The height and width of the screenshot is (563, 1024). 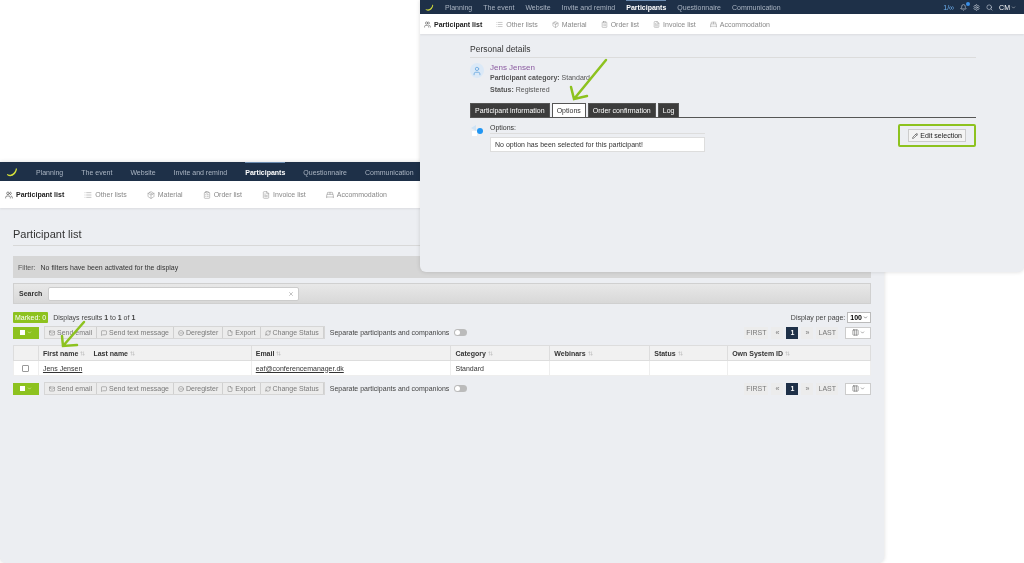 What do you see at coordinates (477, 130) in the screenshot?
I see `options-icon` at bounding box center [477, 130].